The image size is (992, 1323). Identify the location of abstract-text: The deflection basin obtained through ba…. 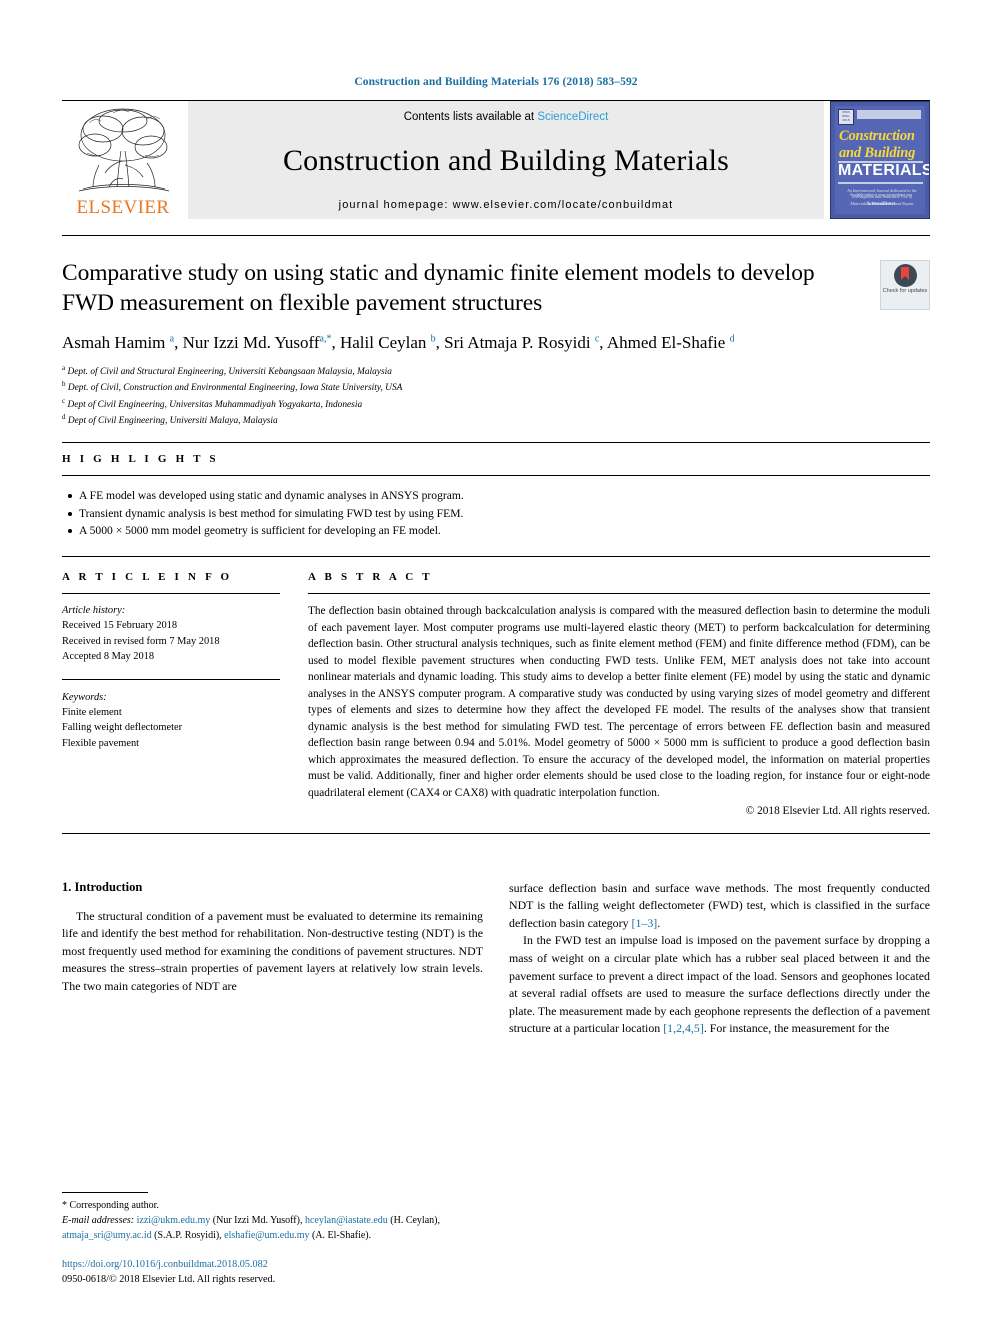
(619, 702).